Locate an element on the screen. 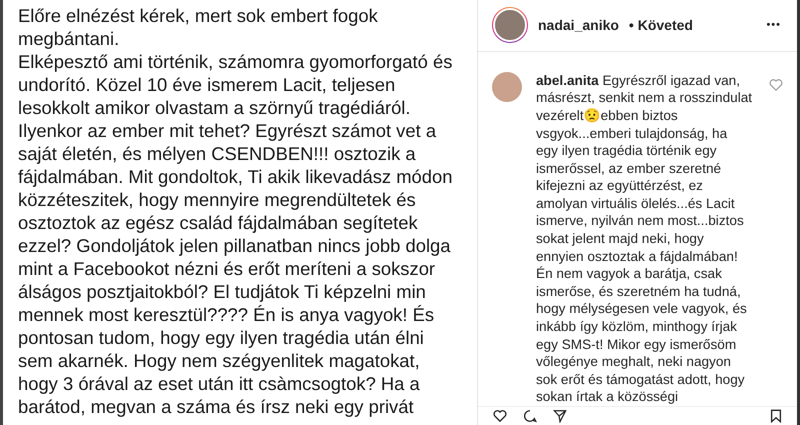 Image resolution: width=800 pixels, height=425 pixels. share-icon is located at coordinates (560, 416).